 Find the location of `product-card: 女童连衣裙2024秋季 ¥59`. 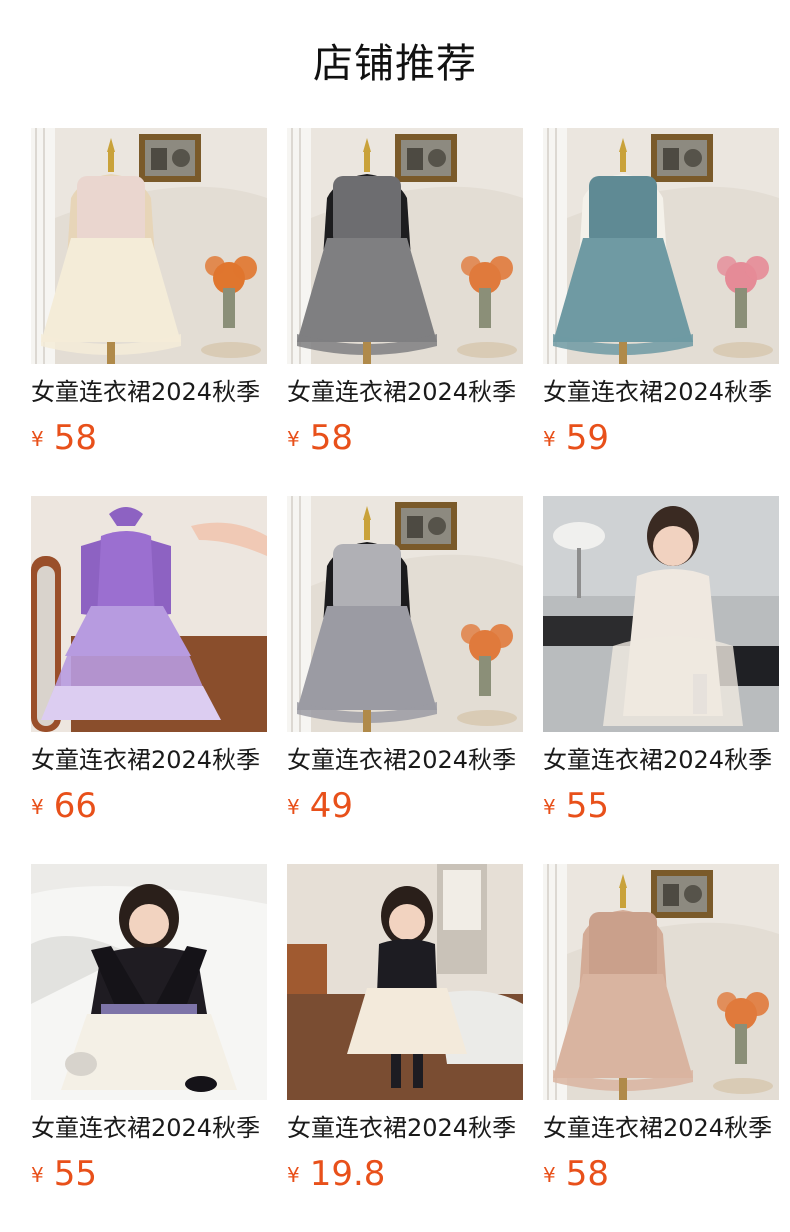

product-card: 女童连衣裙2024秋季 ¥59 is located at coordinates (661, 298).